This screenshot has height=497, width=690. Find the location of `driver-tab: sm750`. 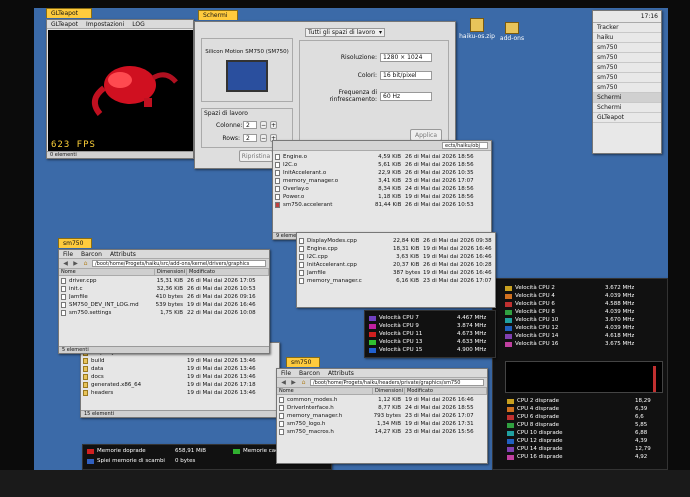

driver-tab: sm750 is located at coordinates (75, 243).